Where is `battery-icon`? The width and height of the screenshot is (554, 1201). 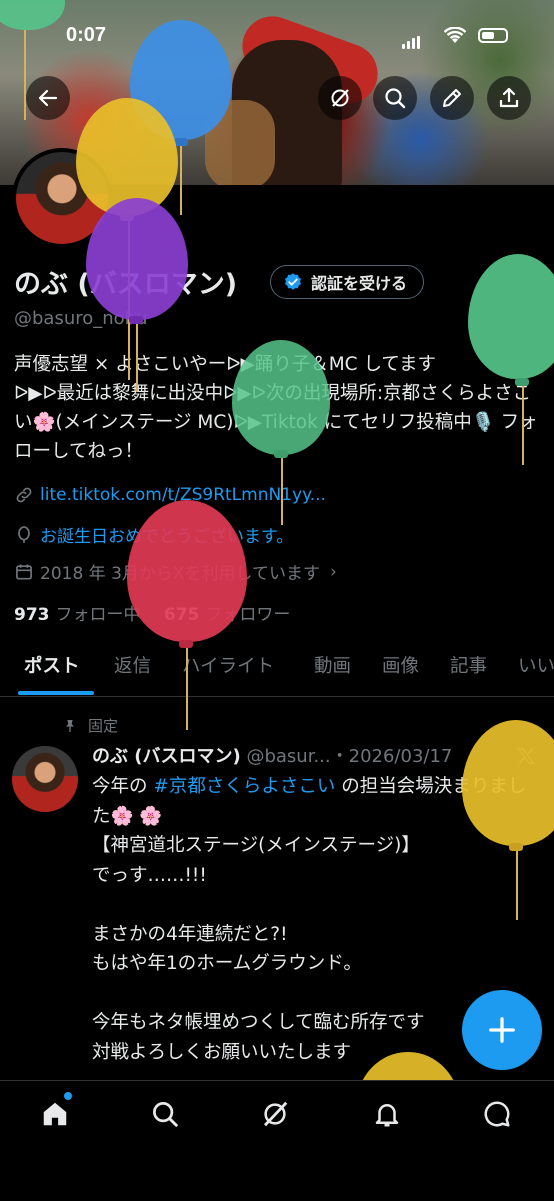 battery-icon is located at coordinates (493, 35).